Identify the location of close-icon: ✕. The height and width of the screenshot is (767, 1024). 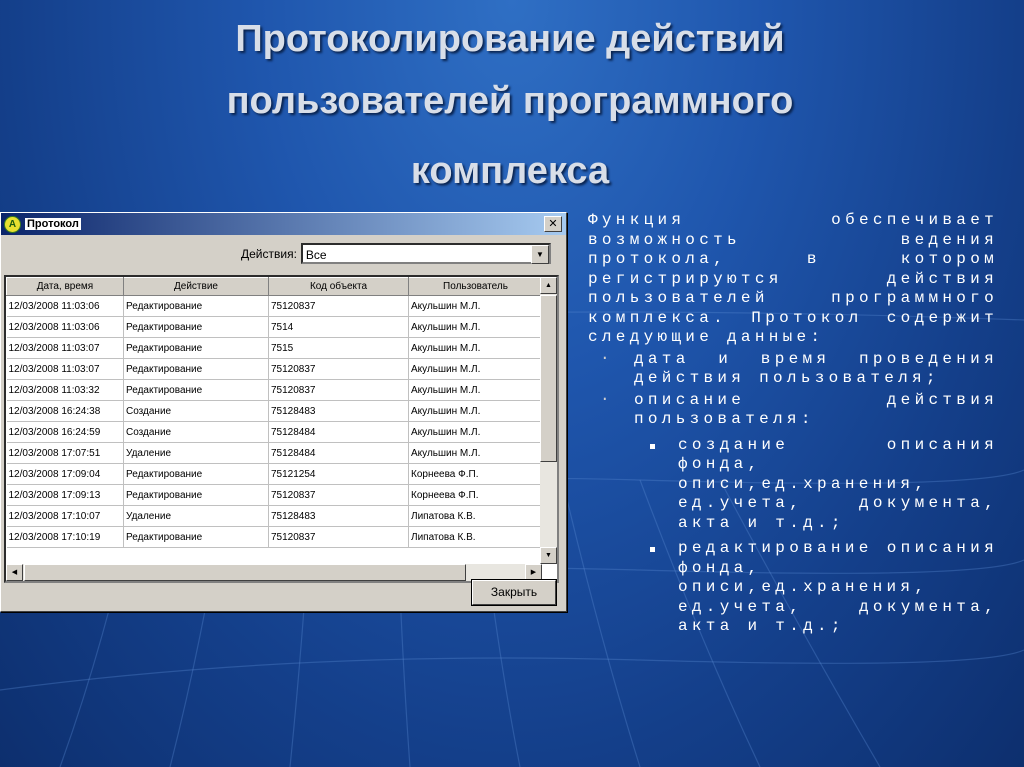
(553, 224).